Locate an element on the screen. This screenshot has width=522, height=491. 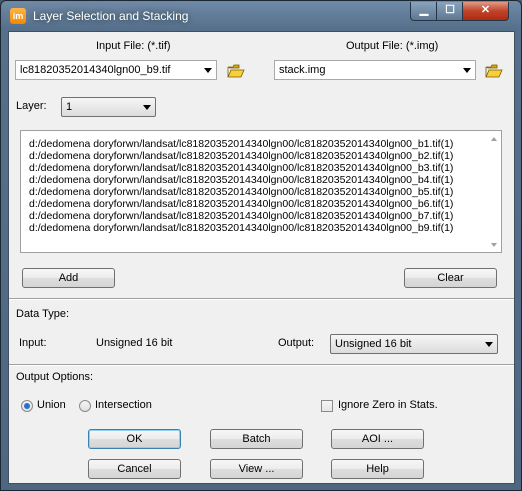
cancel-button: Cancel is located at coordinates (134, 469).